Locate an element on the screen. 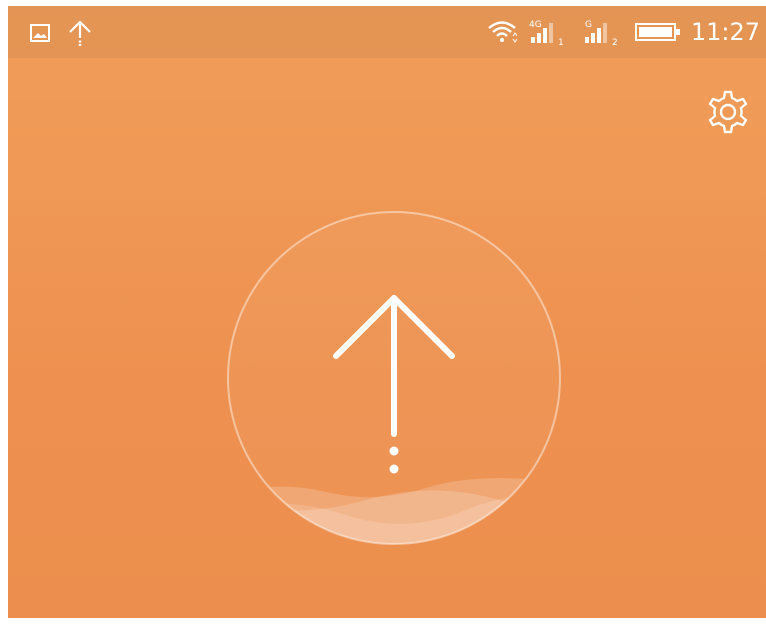  arrow-dot-lower is located at coordinates (394, 469).